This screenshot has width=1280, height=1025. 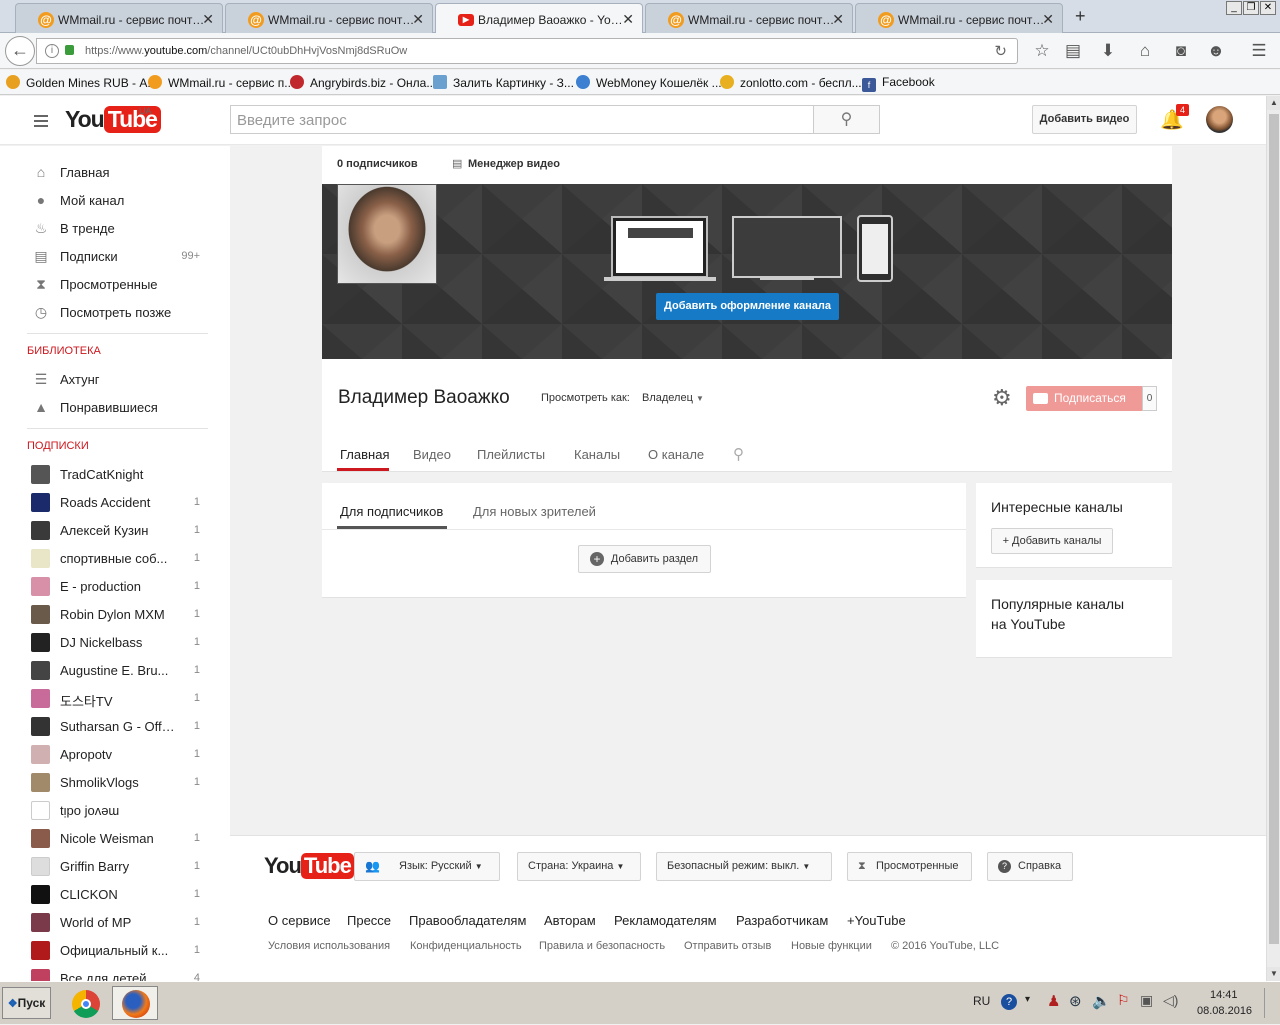 What do you see at coordinates (64, 351) in the screenshot?
I see `library-heading: БИБЛИОТЕКА` at bounding box center [64, 351].